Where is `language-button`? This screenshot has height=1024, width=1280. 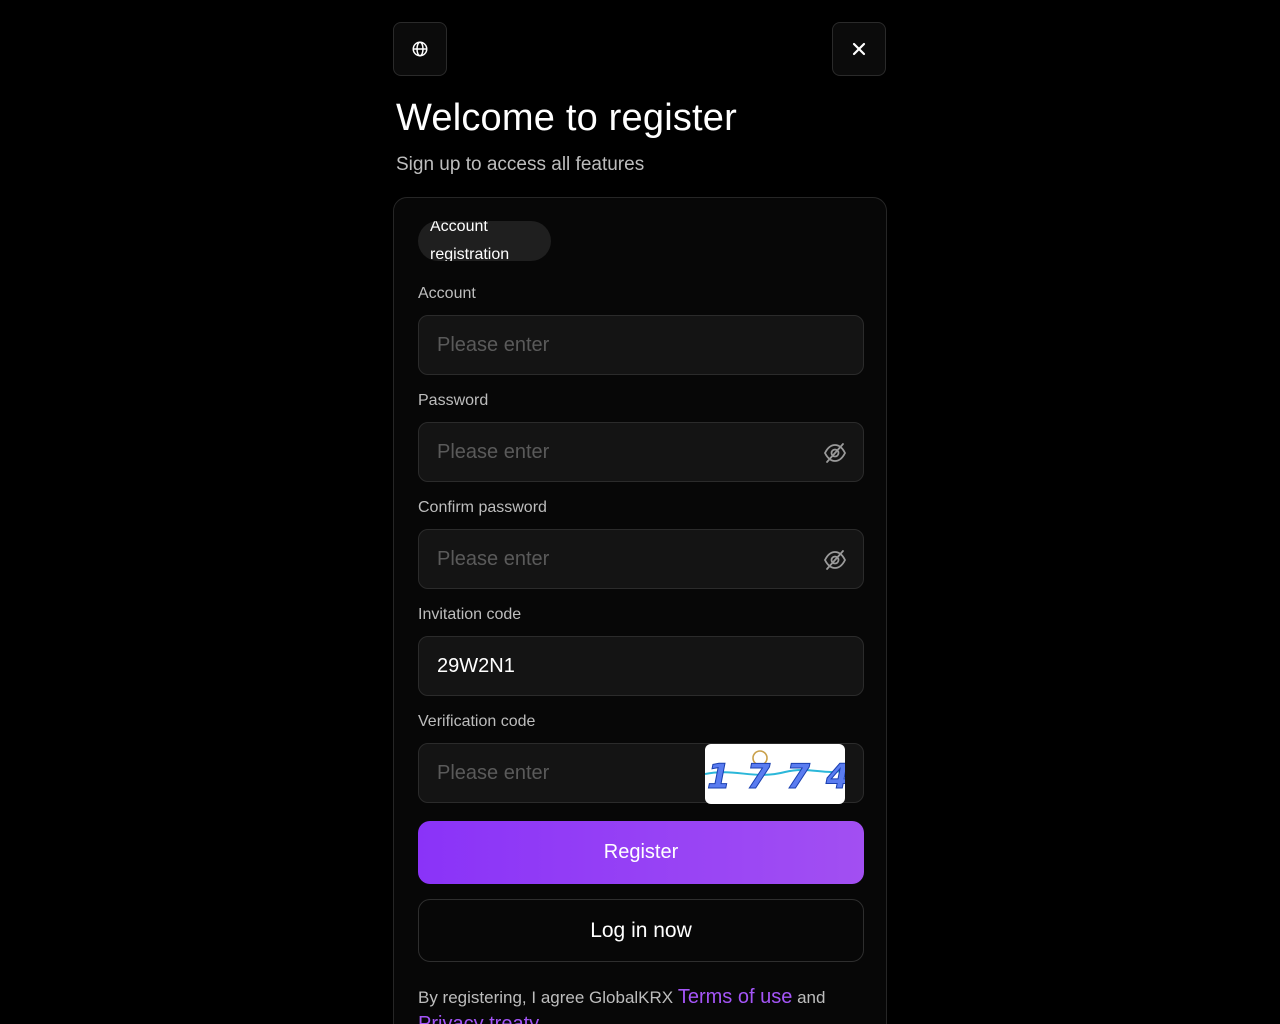 language-button is located at coordinates (420, 49).